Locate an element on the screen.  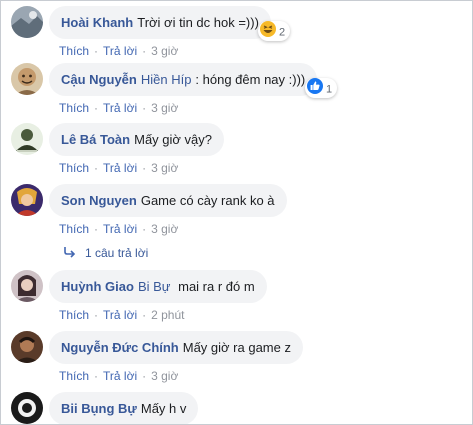
comment-bubble: Lê Bá Toàn Mấy giờ vậy? is located at coordinates (136, 139).